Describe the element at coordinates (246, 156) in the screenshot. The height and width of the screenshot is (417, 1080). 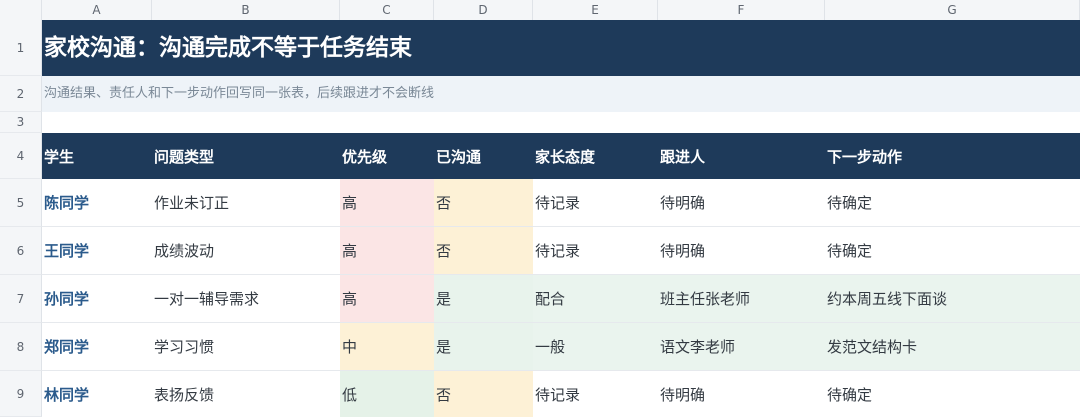
I see `header-issue: 问题类型` at that location.